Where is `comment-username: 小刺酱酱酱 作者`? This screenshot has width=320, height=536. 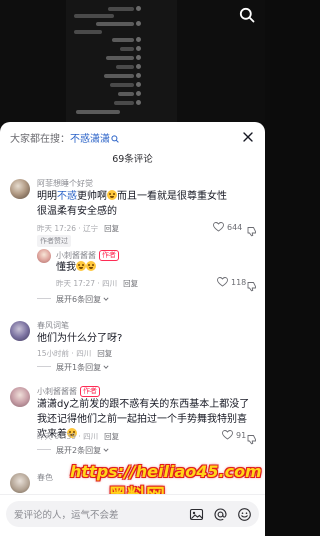
comment-username: 小刺酱酱酱 作者 is located at coordinates (68, 391).